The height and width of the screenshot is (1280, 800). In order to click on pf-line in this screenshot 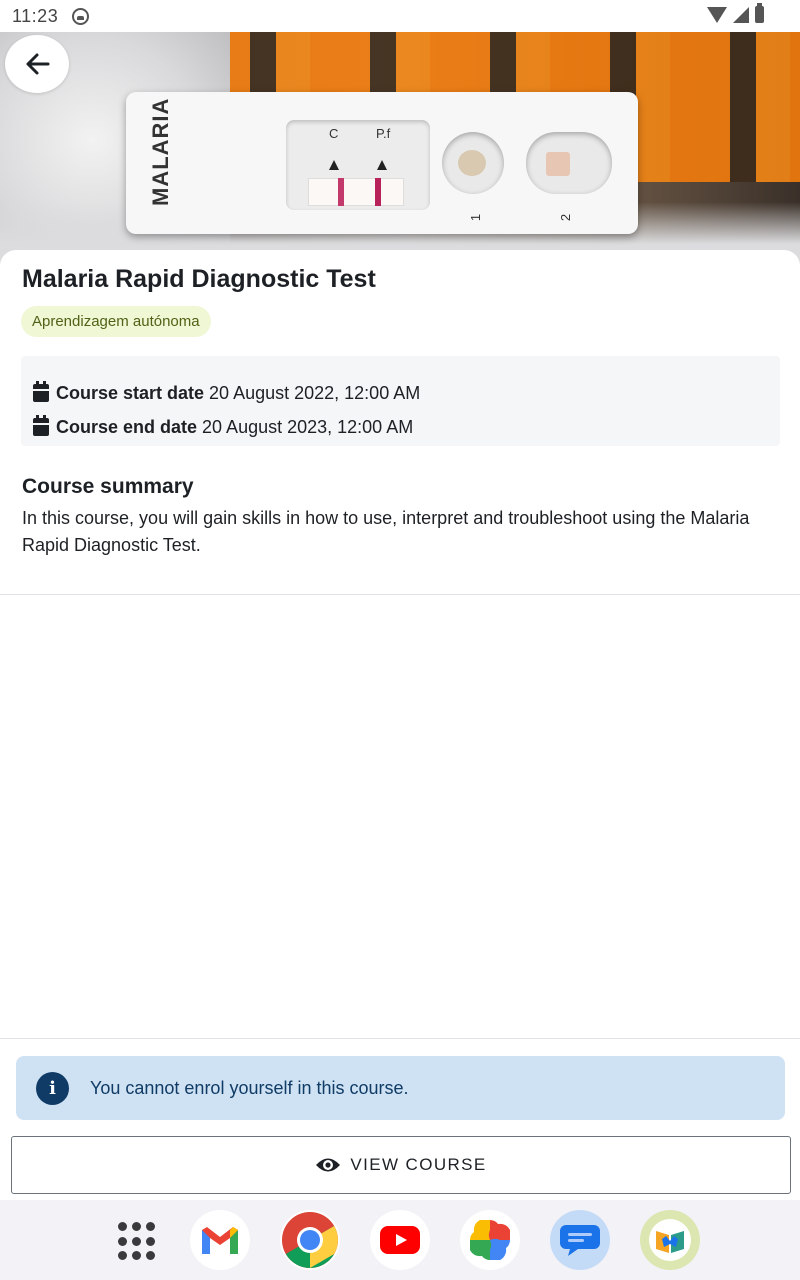, I will do `click(378, 192)`.